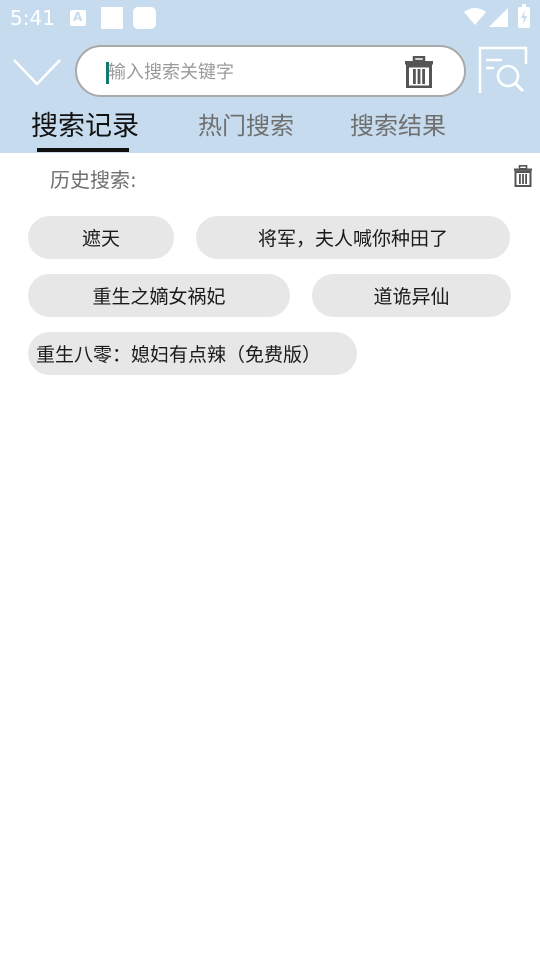  Describe the element at coordinates (246, 123) in the screenshot. I see `tab-hot-search: 热门搜索` at that location.